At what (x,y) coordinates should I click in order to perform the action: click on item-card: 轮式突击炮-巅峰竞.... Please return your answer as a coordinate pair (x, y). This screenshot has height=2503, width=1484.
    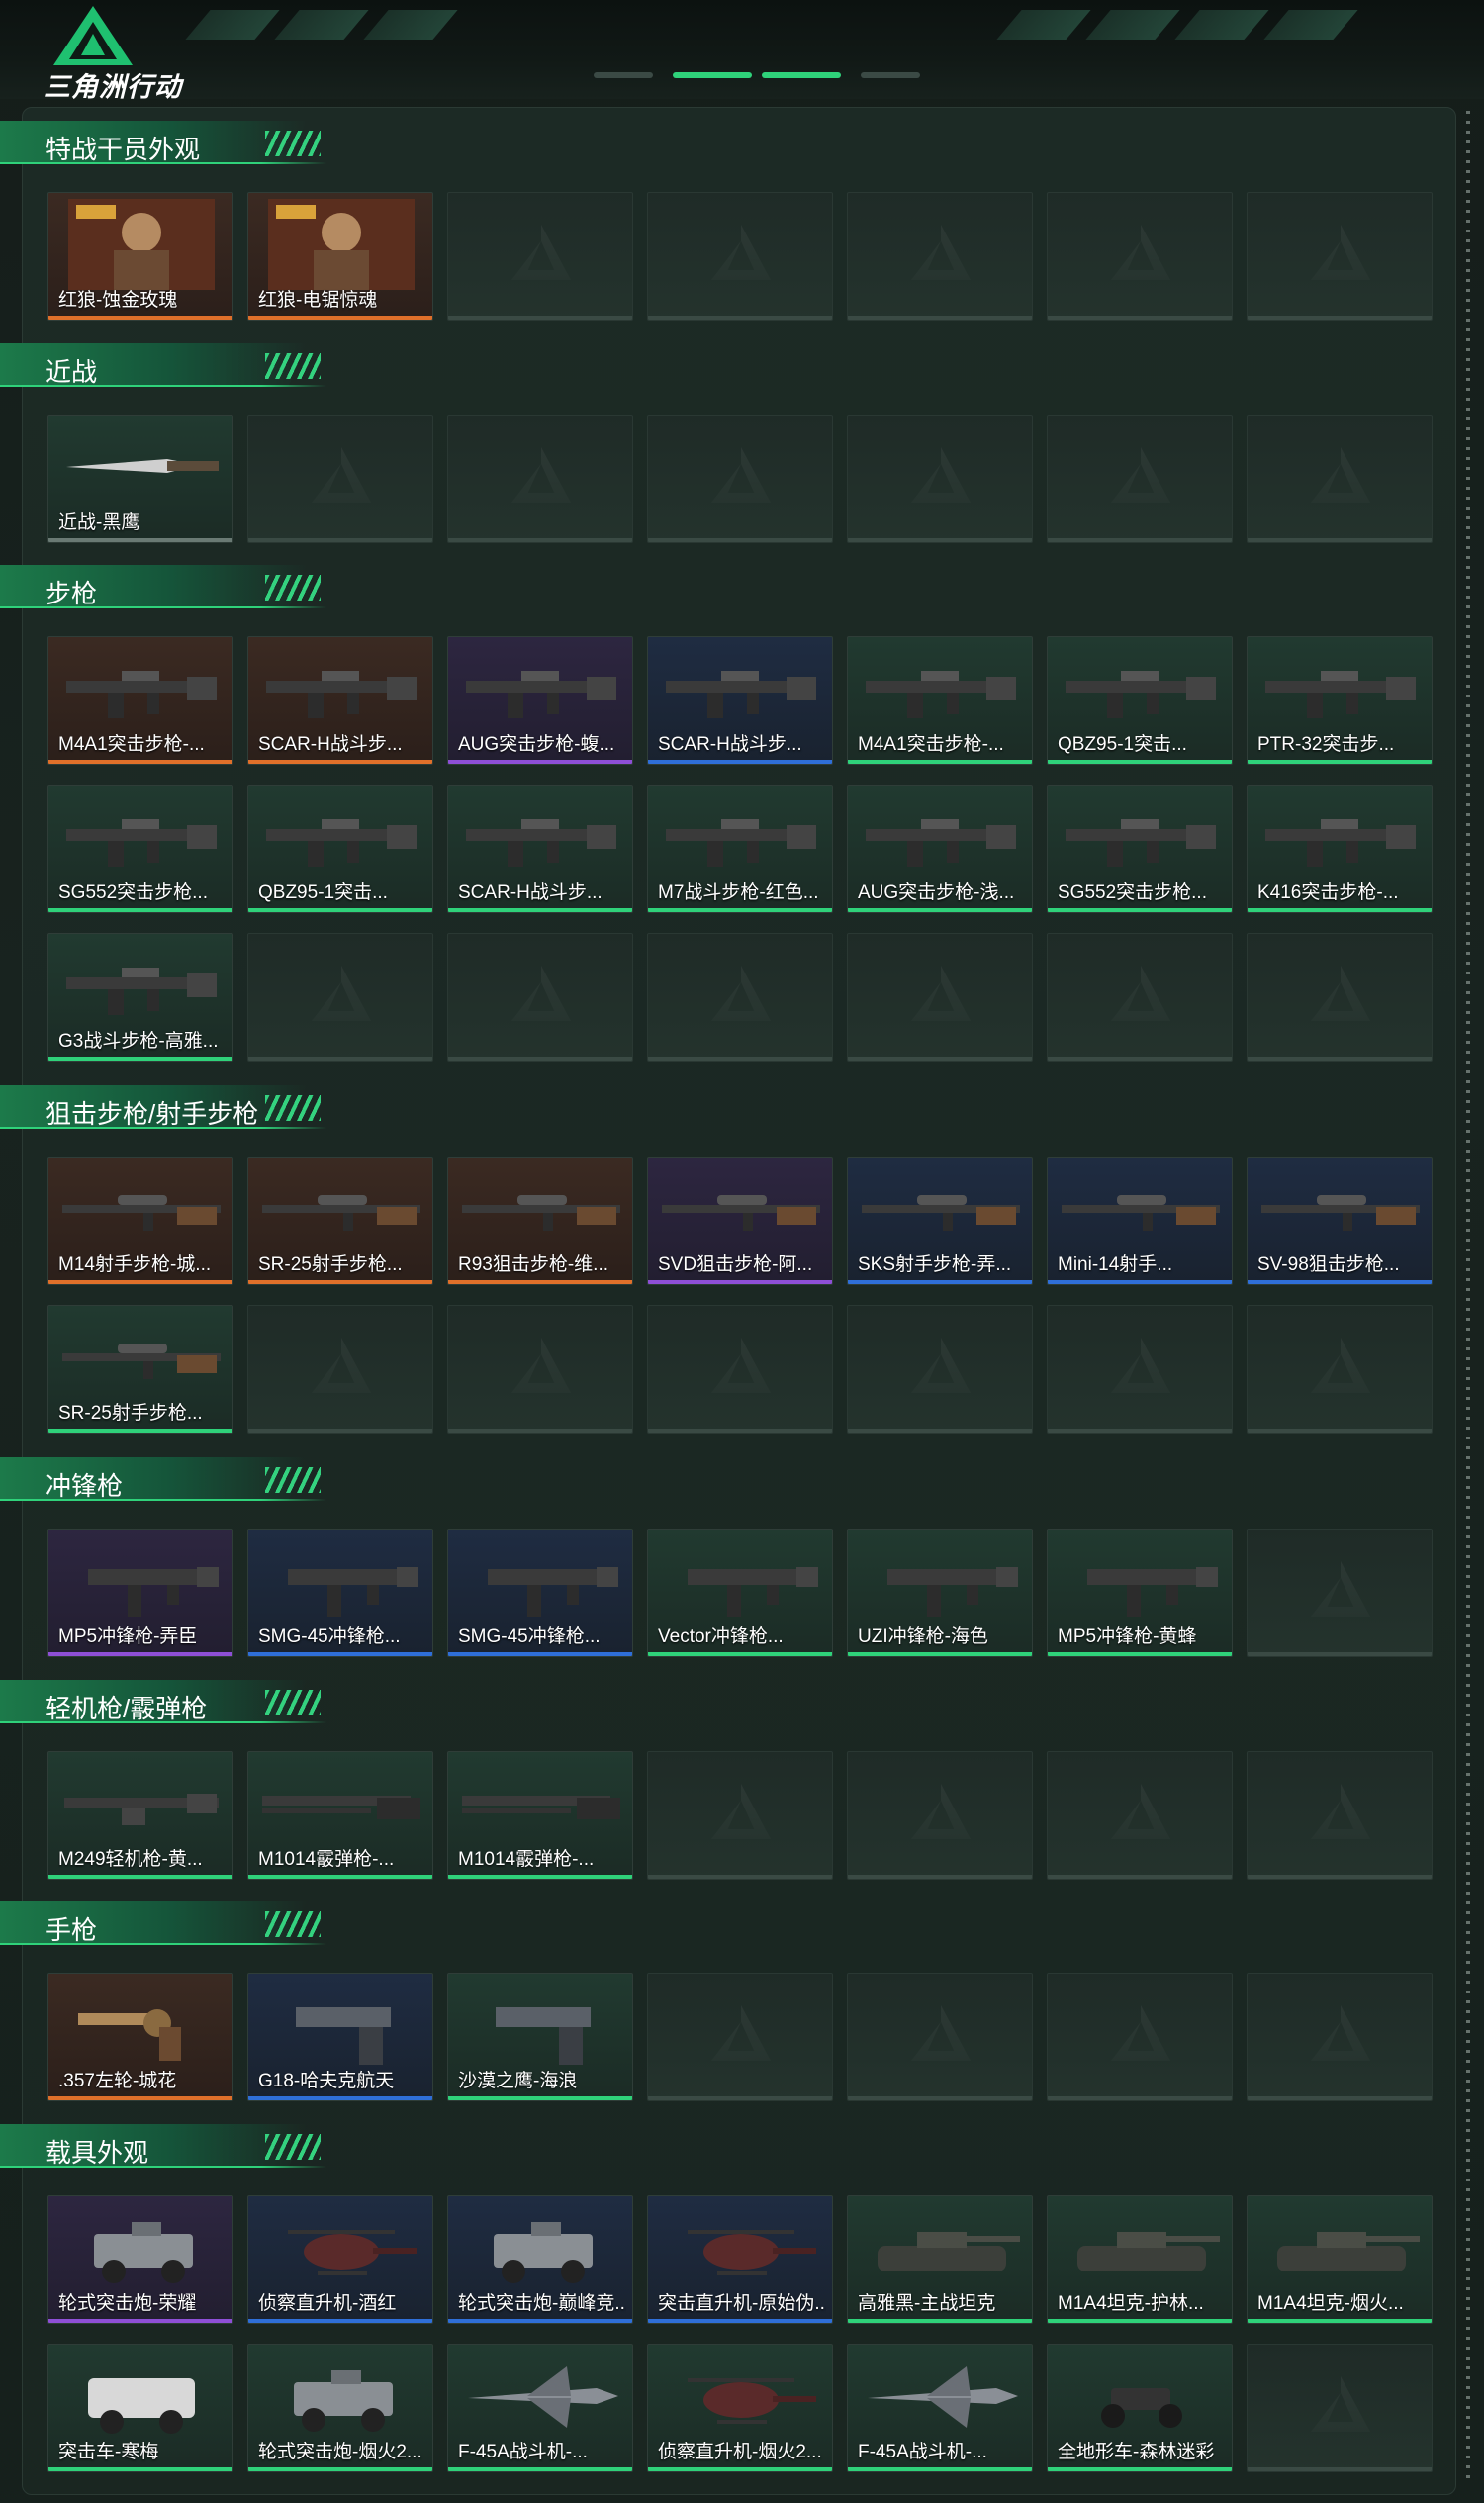
    Looking at the image, I should click on (540, 2259).